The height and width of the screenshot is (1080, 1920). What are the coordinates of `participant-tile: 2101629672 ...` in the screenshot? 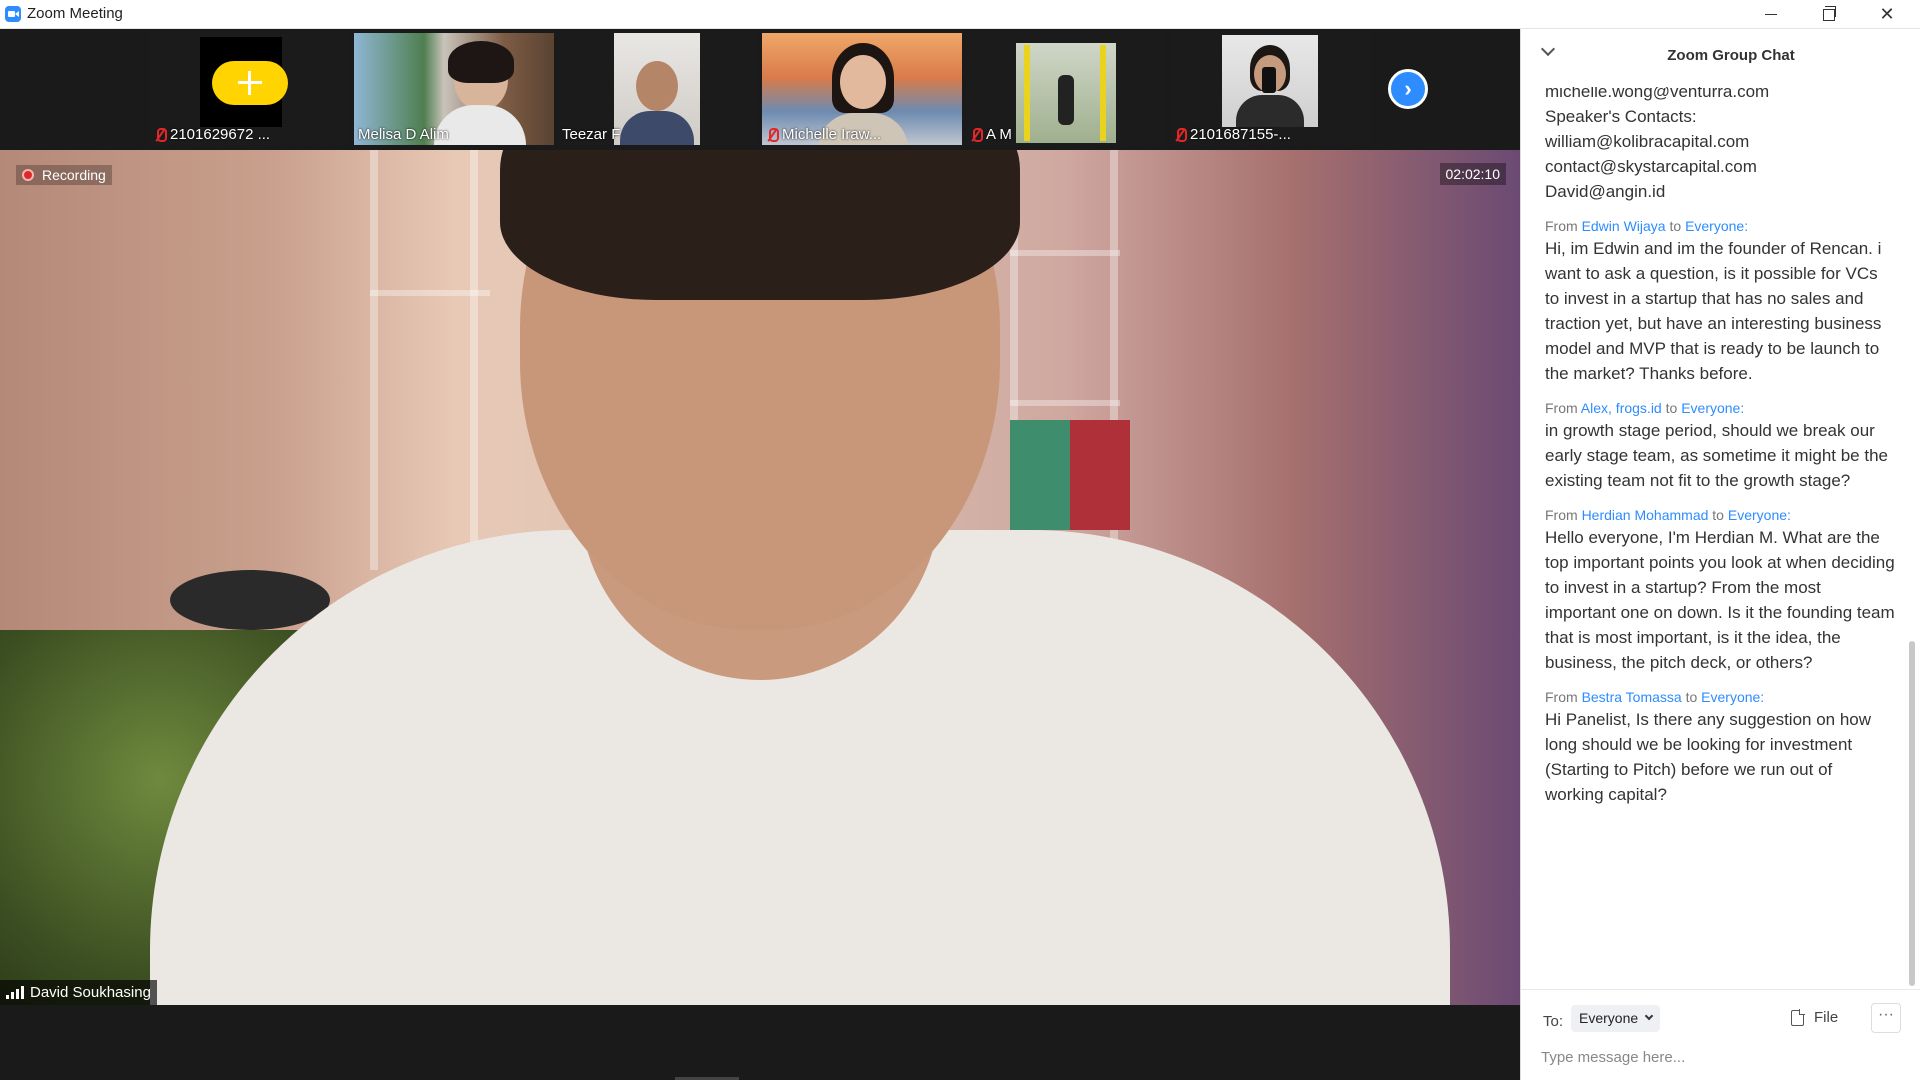 It's located at (250, 89).